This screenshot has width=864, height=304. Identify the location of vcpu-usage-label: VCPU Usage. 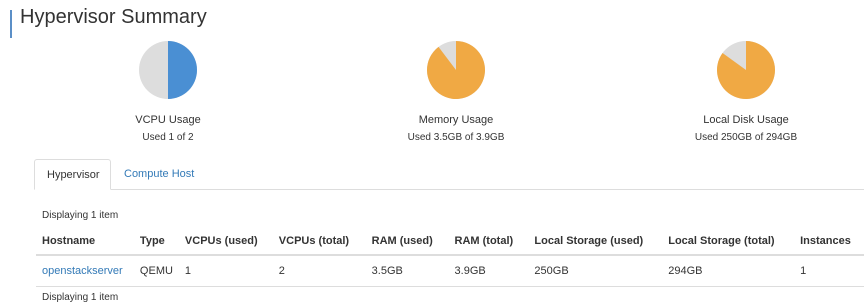
(168, 120).